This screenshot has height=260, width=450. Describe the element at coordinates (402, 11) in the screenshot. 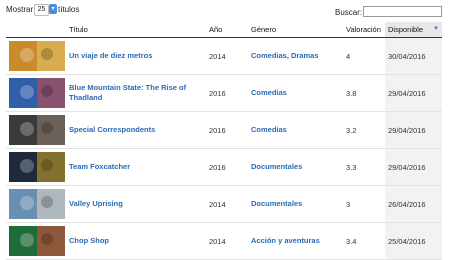

I see `search-input` at that location.